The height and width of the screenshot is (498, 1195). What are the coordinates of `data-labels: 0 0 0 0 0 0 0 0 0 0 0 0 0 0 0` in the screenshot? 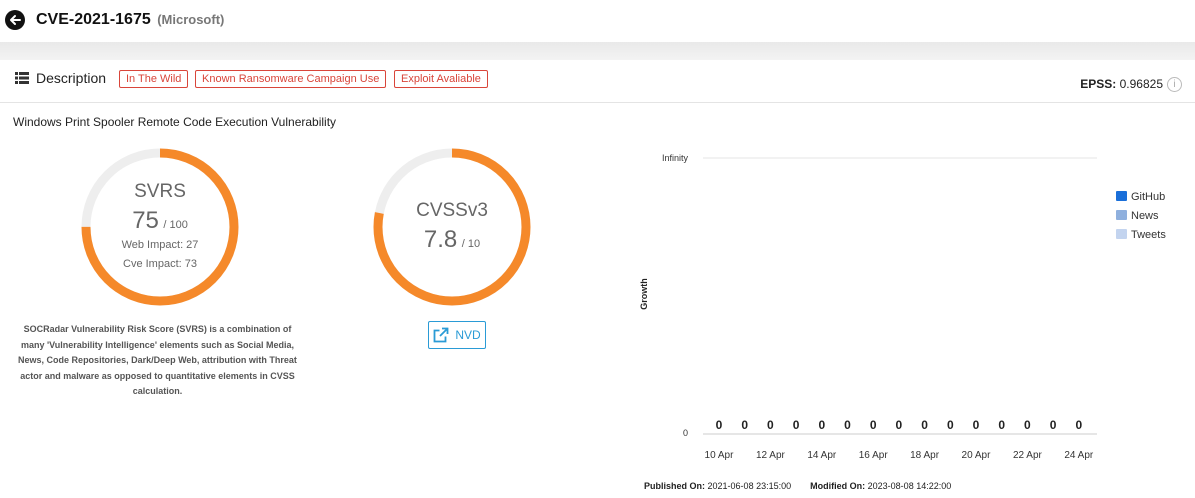 It's located at (899, 425).